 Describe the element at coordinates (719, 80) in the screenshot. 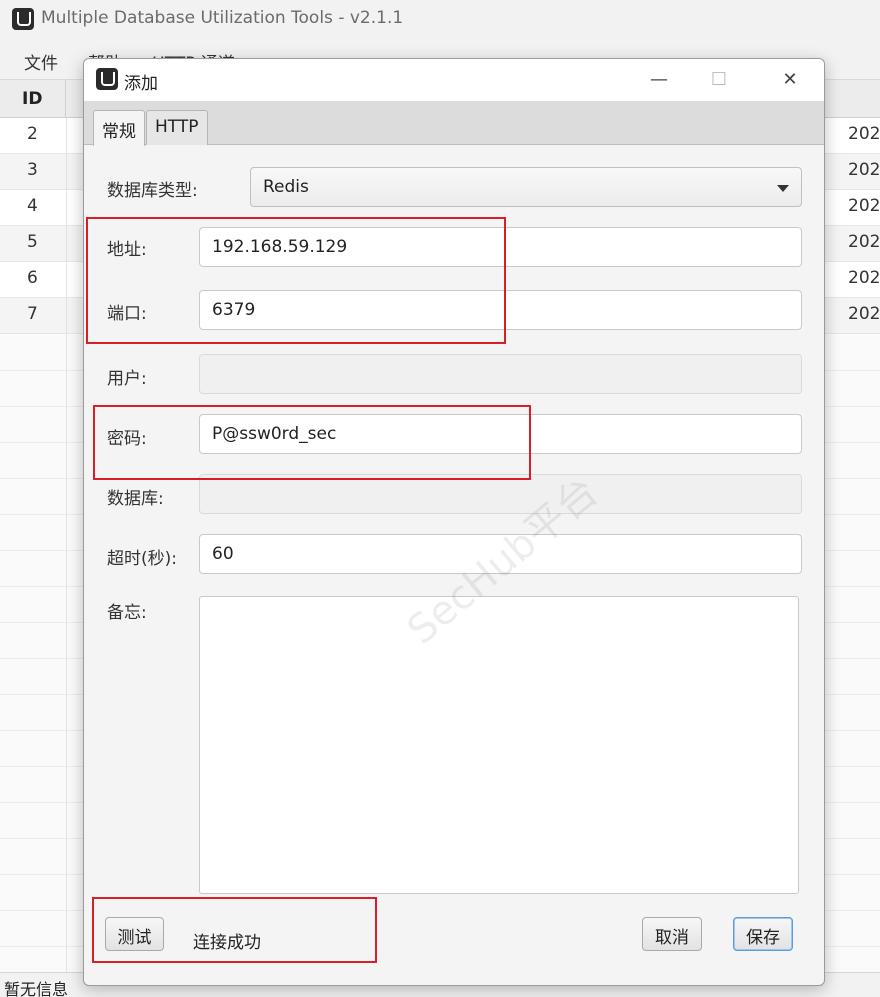

I see `maximize-button: ☐` at that location.